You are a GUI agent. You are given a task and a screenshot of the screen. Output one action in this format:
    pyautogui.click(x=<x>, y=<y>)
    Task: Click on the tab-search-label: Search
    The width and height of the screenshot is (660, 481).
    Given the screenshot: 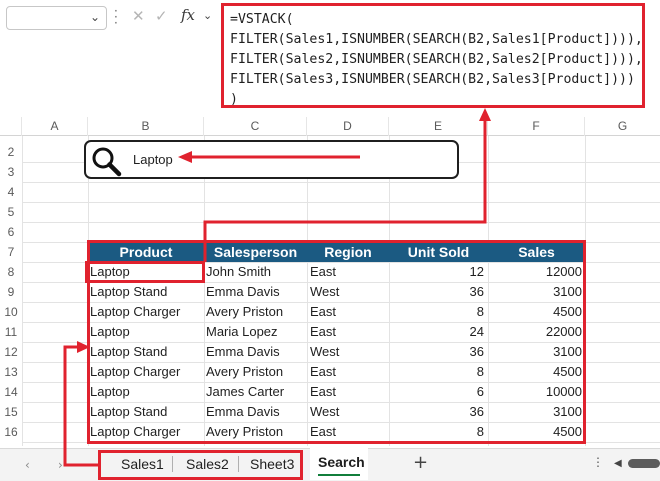 What is the action you would take?
    pyautogui.click(x=341, y=462)
    